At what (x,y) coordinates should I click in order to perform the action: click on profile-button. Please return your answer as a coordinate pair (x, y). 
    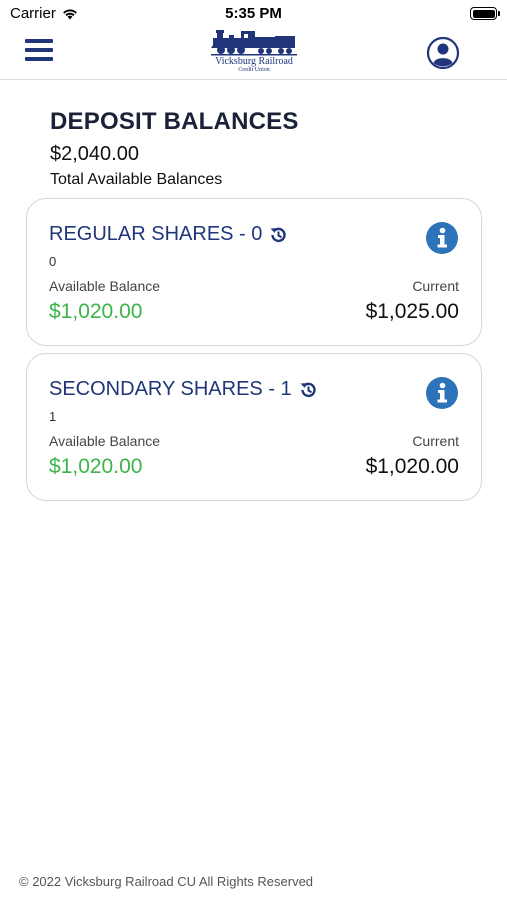
    Looking at the image, I should click on (443, 53).